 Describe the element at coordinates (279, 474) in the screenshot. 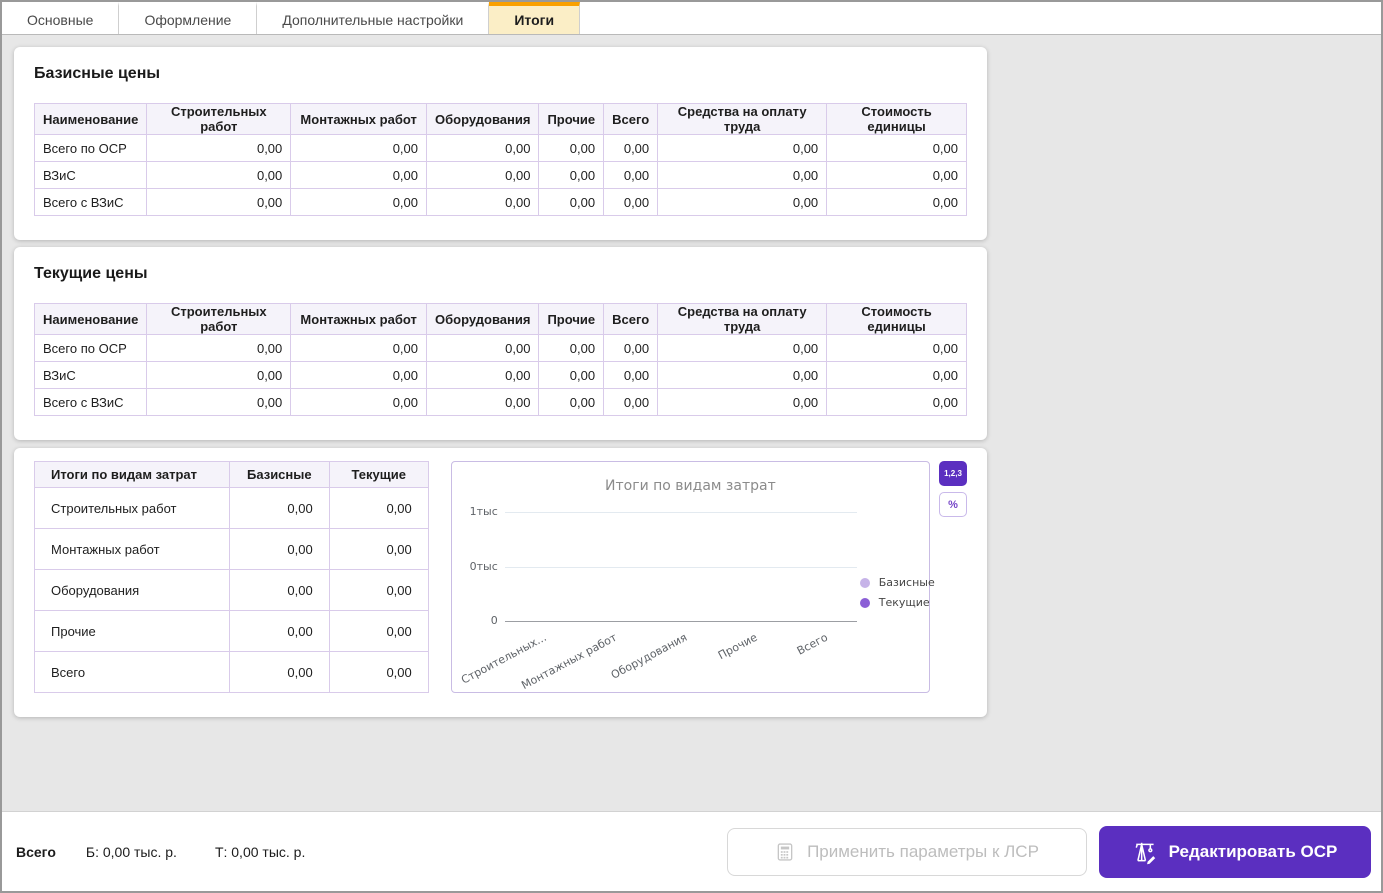

I see `column-header: Базисные` at that location.